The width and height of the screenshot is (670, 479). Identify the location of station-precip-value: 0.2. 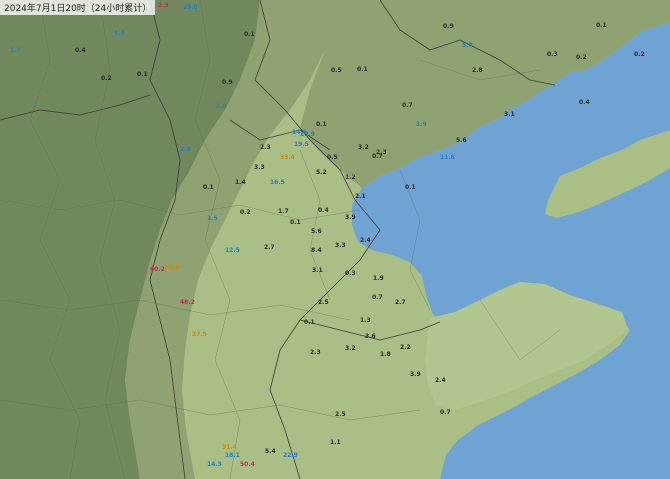
(245, 212).